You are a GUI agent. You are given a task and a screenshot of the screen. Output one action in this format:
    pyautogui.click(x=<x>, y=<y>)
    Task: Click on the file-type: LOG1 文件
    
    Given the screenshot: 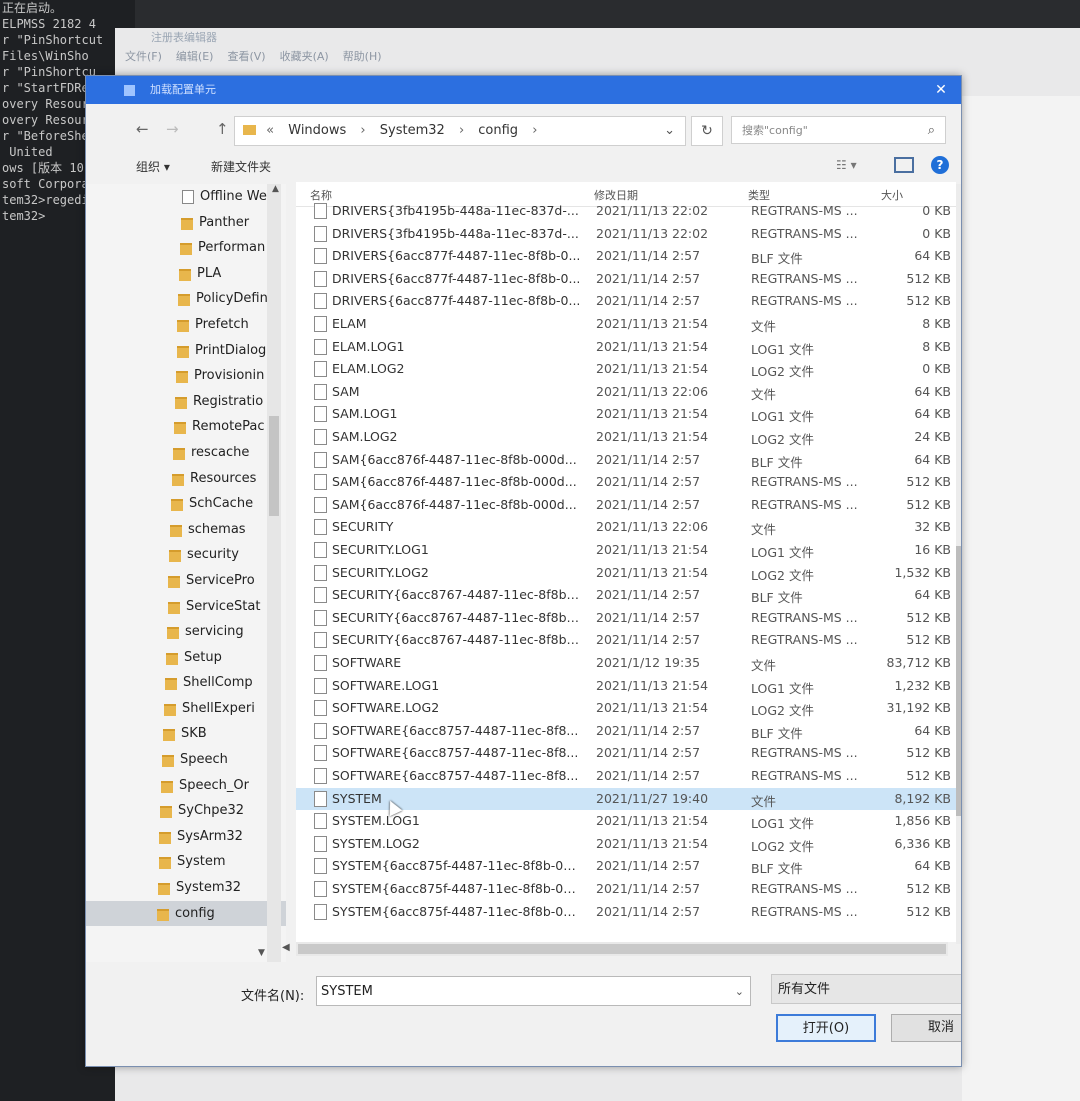 What is the action you would take?
    pyautogui.click(x=782, y=824)
    